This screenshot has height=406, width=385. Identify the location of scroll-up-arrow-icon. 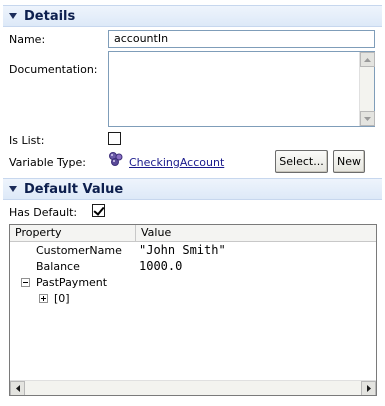
(367, 59).